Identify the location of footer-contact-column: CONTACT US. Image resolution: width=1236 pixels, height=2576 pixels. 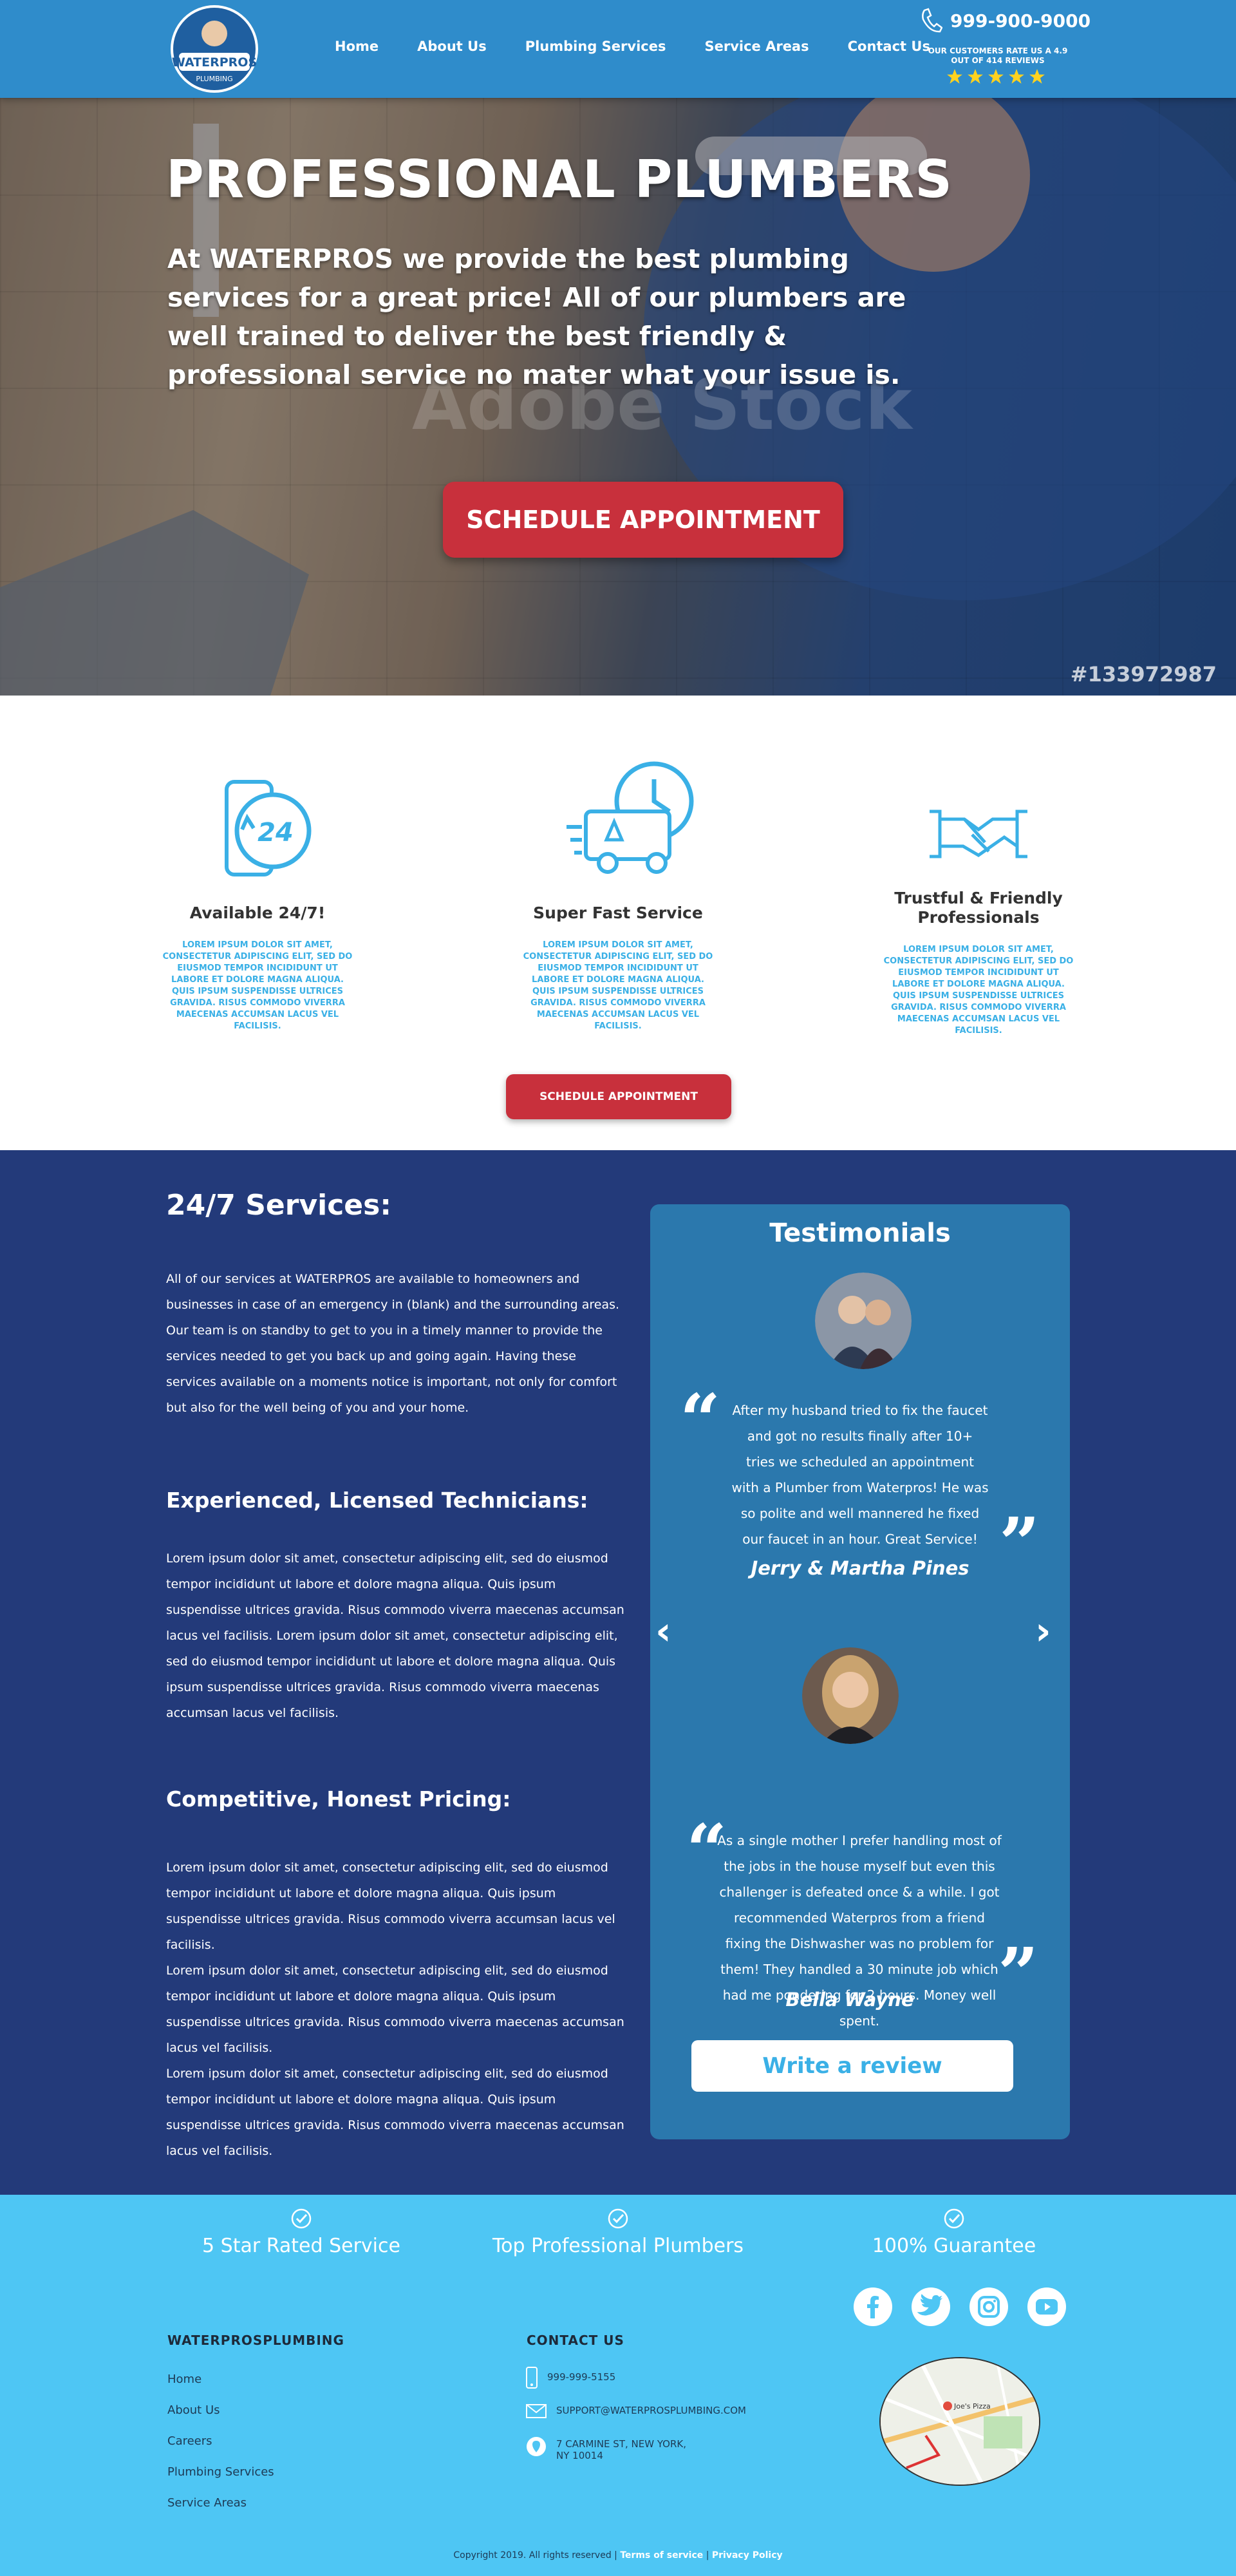
(576, 2340).